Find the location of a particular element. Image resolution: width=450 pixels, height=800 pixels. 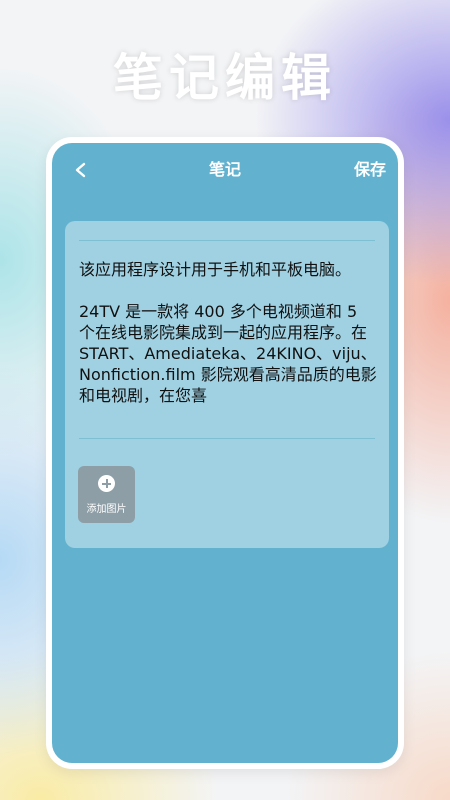

chevron-left-icon is located at coordinates (81, 170).